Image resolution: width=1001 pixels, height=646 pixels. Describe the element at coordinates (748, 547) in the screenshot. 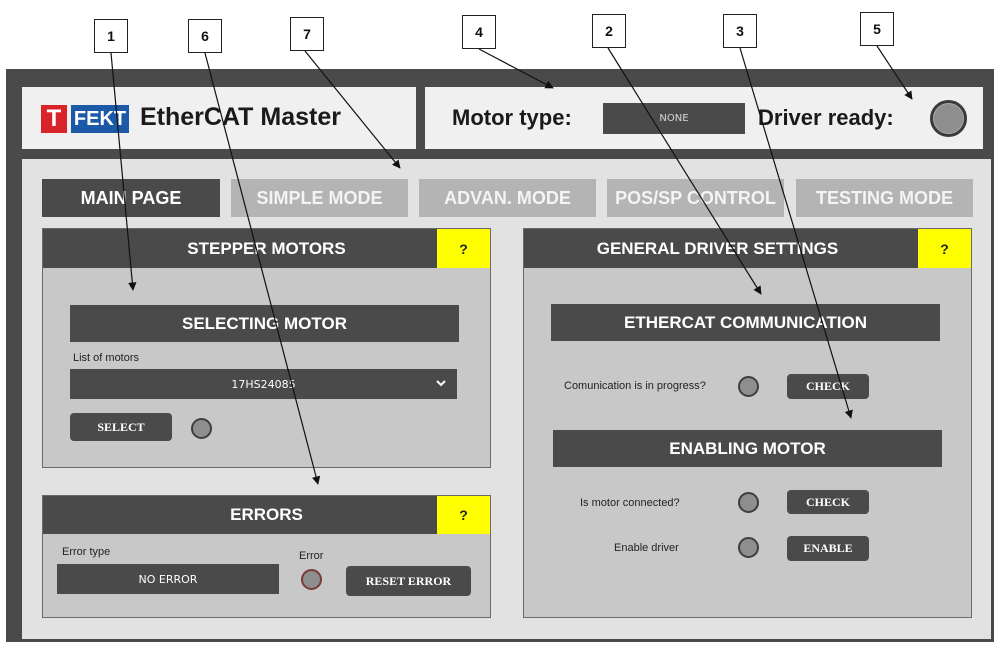

I see `enable-driver-indicator` at that location.